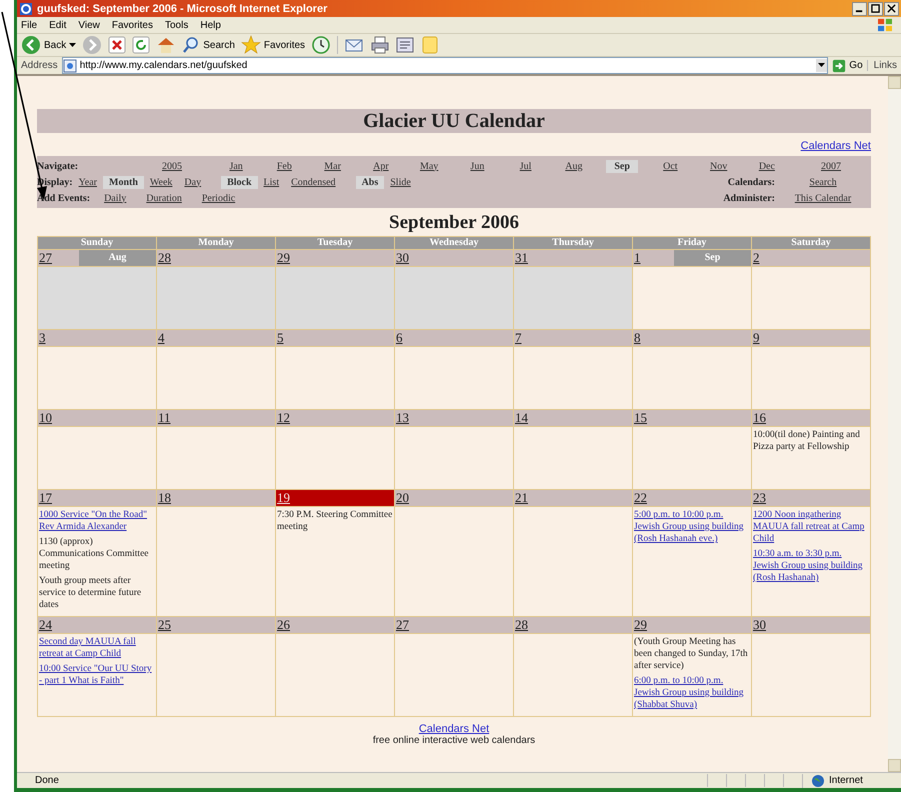 This screenshot has width=901, height=792. I want to click on date-link: 11, so click(177, 418).